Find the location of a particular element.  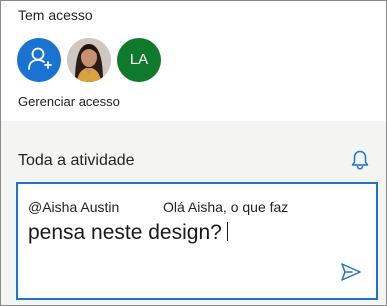

person-photo-image is located at coordinates (89, 60).